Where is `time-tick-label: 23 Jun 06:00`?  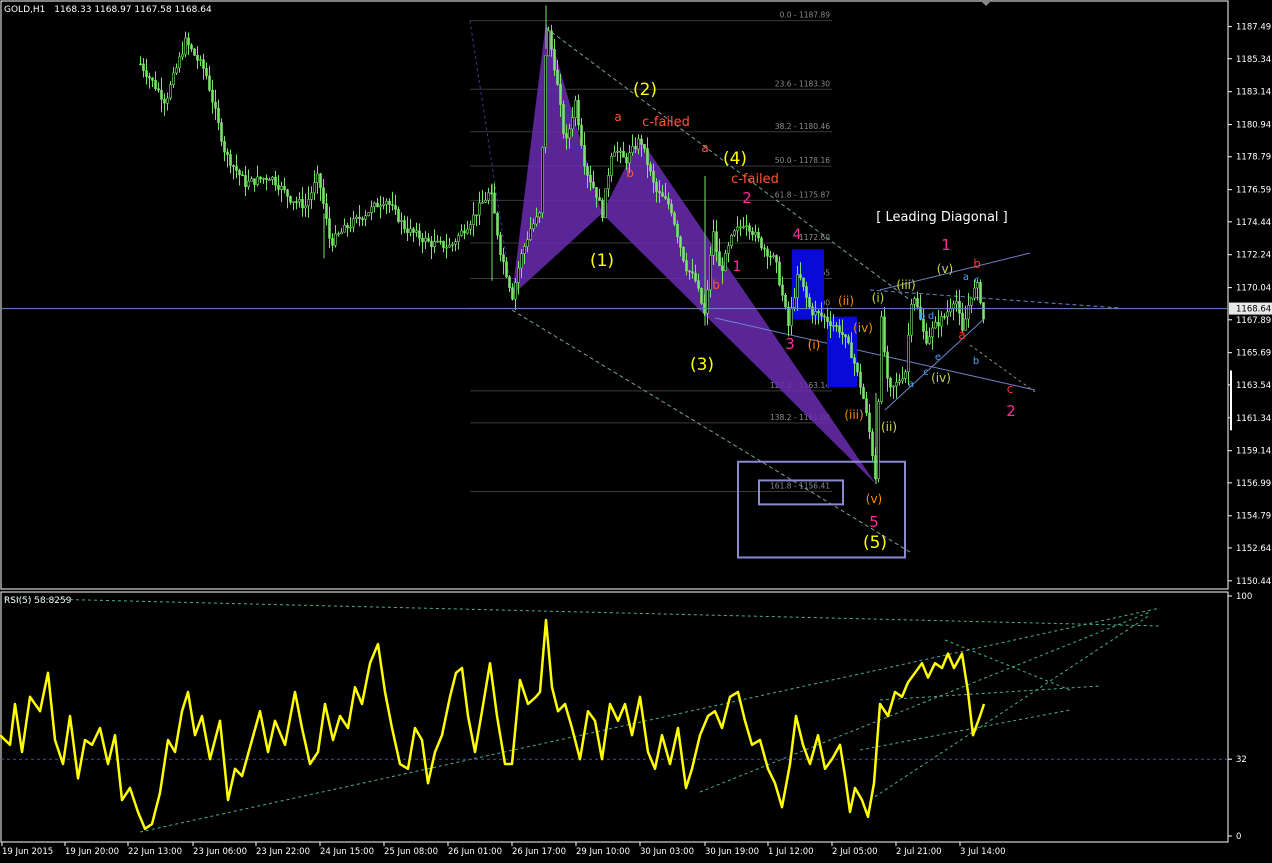 time-tick-label: 23 Jun 06:00 is located at coordinates (220, 852).